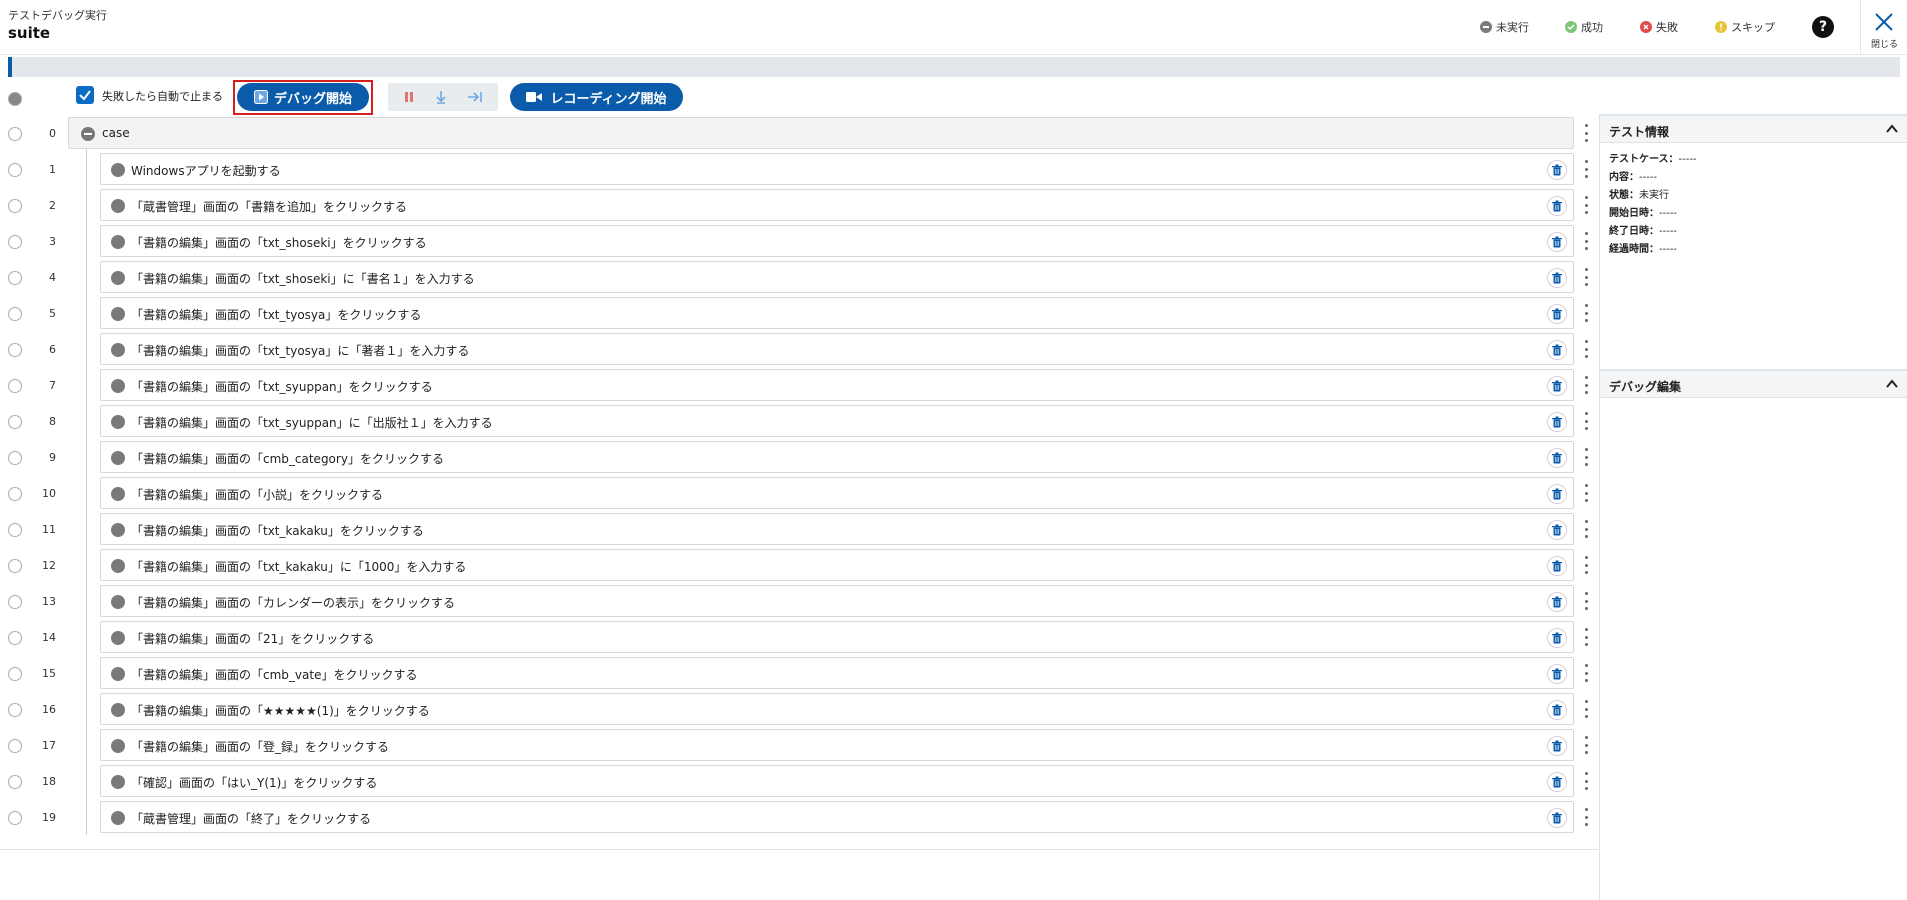 The image size is (1907, 900). I want to click on test-info-header: テスト情報, so click(1753, 128).